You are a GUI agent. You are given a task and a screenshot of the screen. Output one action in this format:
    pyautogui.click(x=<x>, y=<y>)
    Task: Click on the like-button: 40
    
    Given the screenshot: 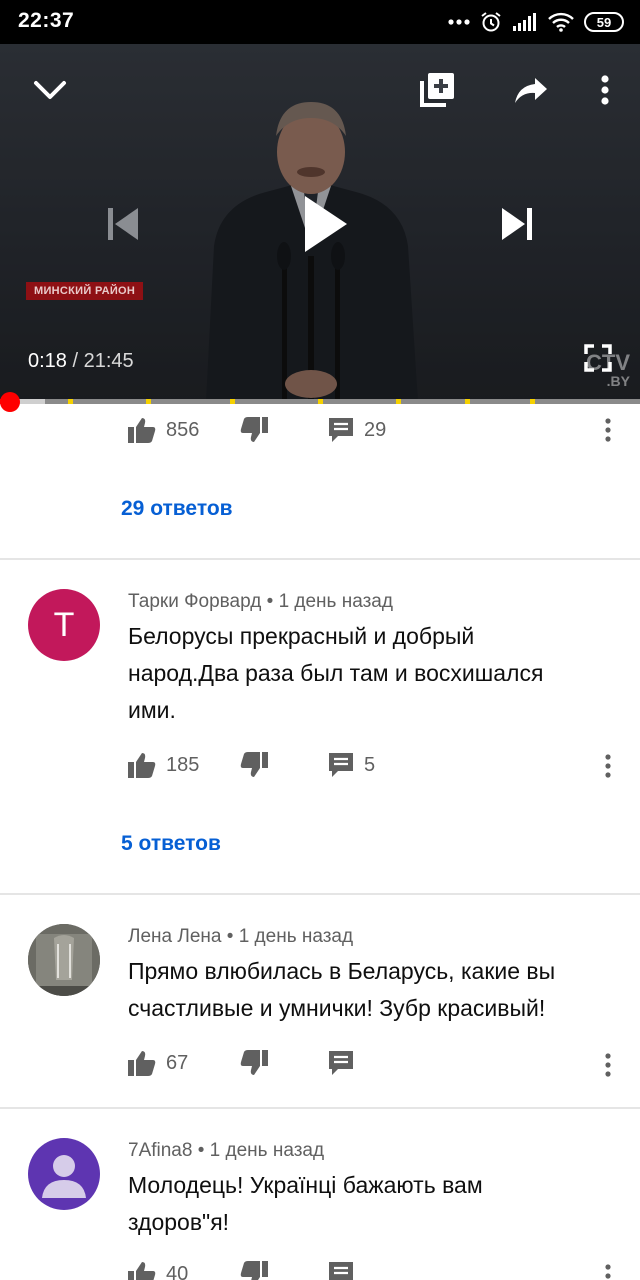 What is the action you would take?
    pyautogui.click(x=184, y=1270)
    